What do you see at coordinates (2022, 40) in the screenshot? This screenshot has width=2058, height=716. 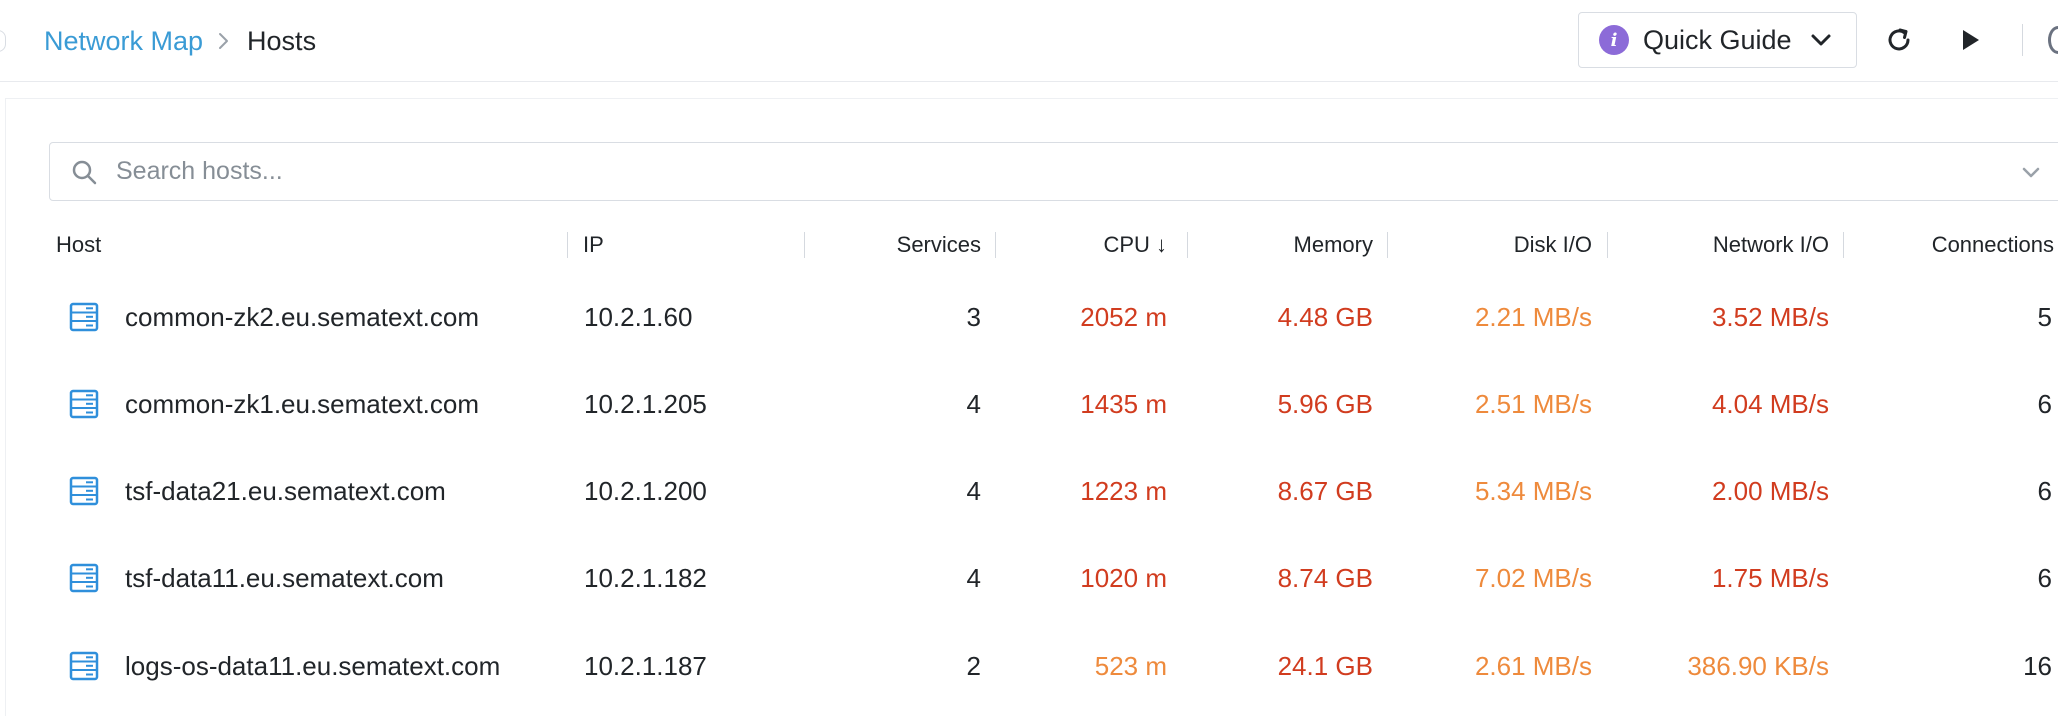 I see `toolbar-divider` at bounding box center [2022, 40].